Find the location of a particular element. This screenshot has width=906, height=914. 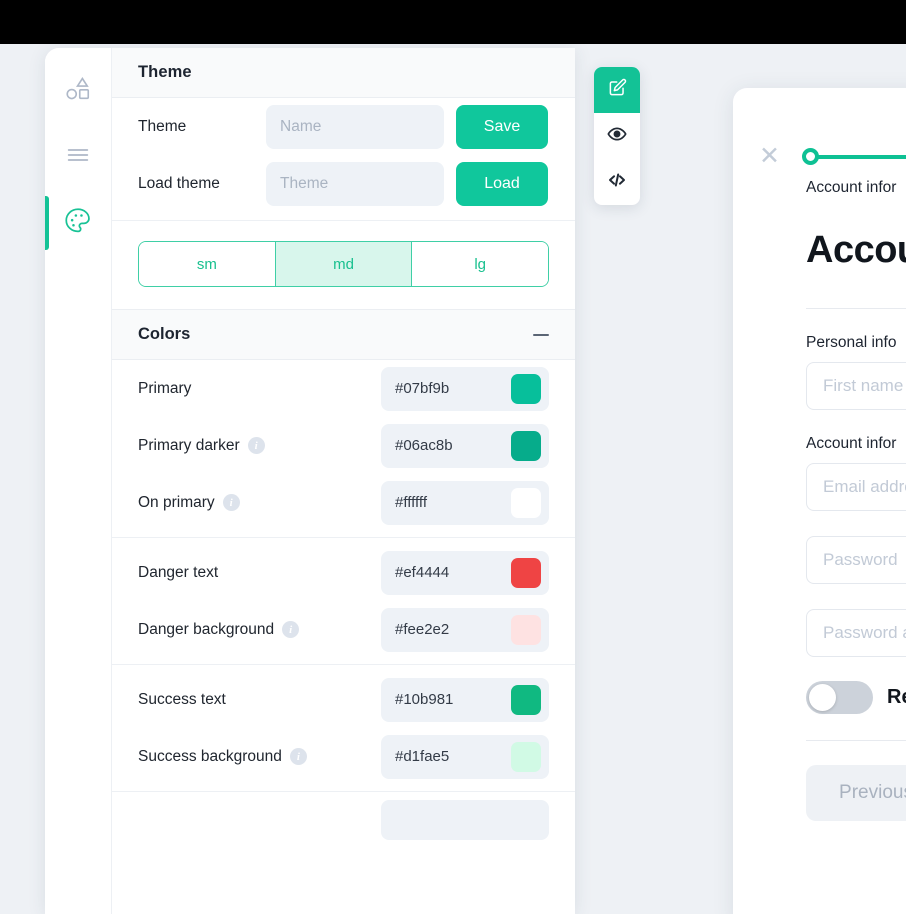

sidebar-item-layout is located at coordinates (78, 157).